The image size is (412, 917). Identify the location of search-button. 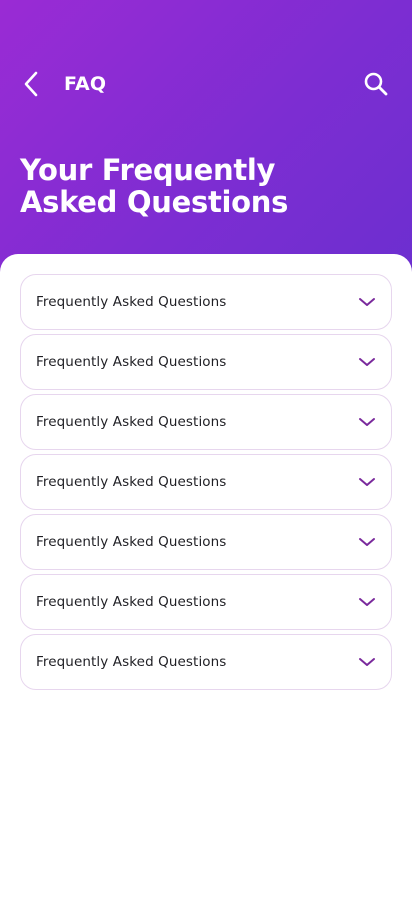
(376, 84).